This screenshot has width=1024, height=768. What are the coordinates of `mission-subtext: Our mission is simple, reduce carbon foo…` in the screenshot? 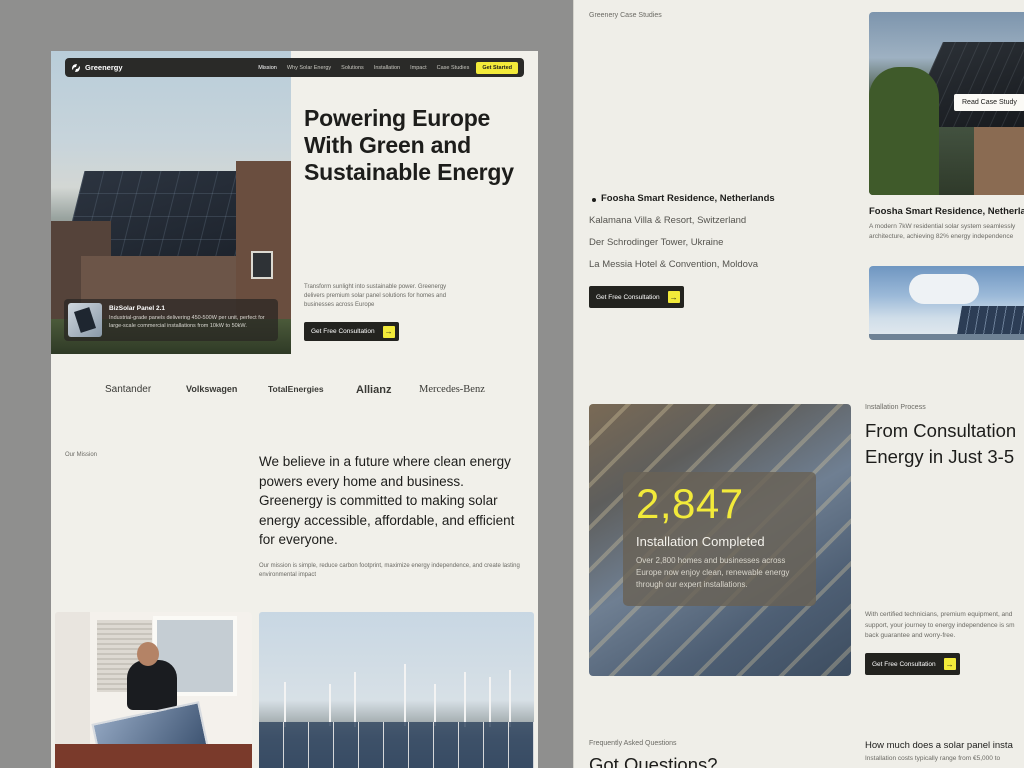 It's located at (389, 570).